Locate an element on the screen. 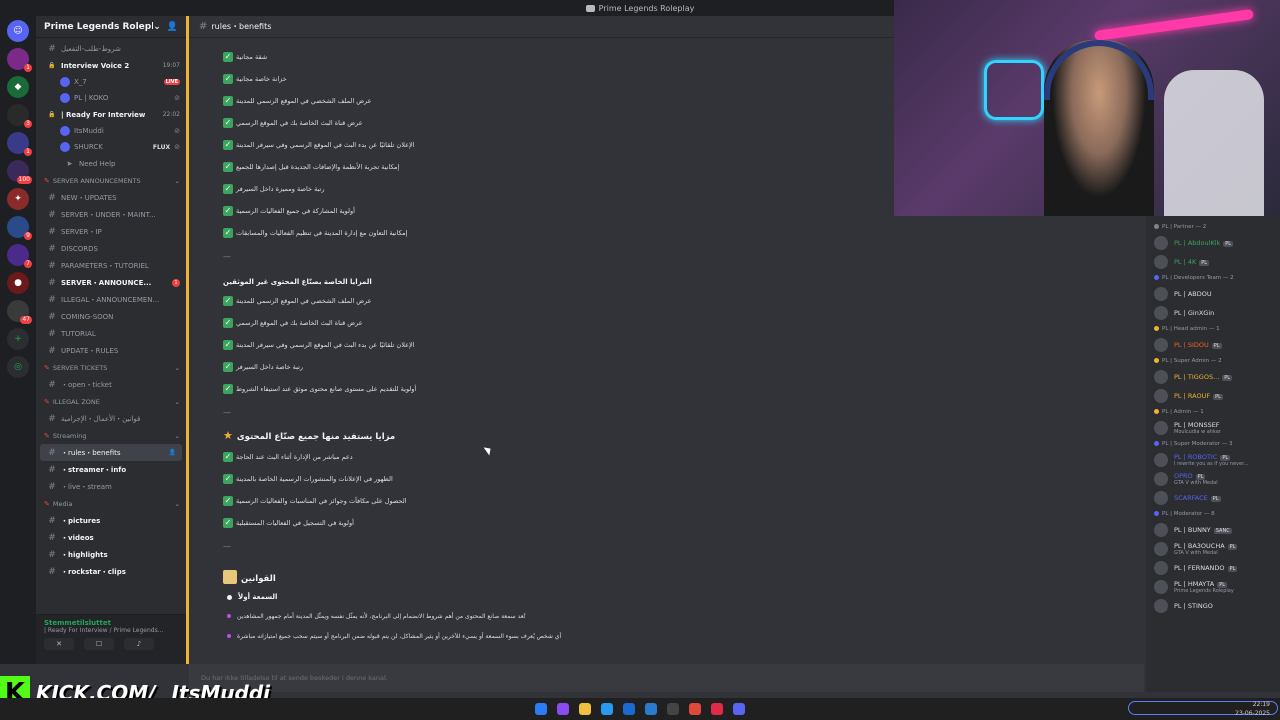  channel-item: # TUTORIAL is located at coordinates (111, 333).